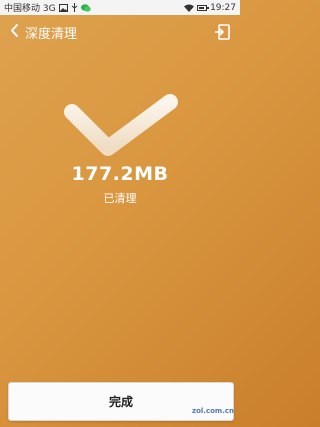  I want to click on back-button, so click(14, 32).